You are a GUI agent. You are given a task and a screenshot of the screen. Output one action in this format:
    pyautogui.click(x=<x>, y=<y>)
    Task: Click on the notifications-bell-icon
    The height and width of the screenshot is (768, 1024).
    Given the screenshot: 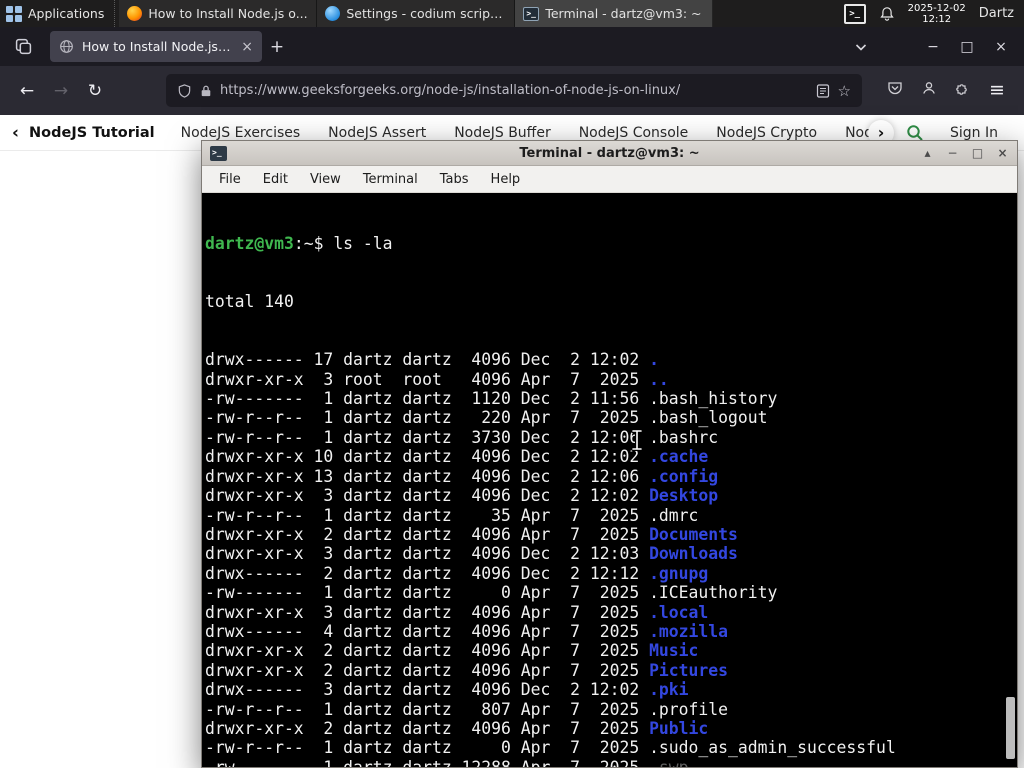 What is the action you would take?
    pyautogui.click(x=887, y=14)
    